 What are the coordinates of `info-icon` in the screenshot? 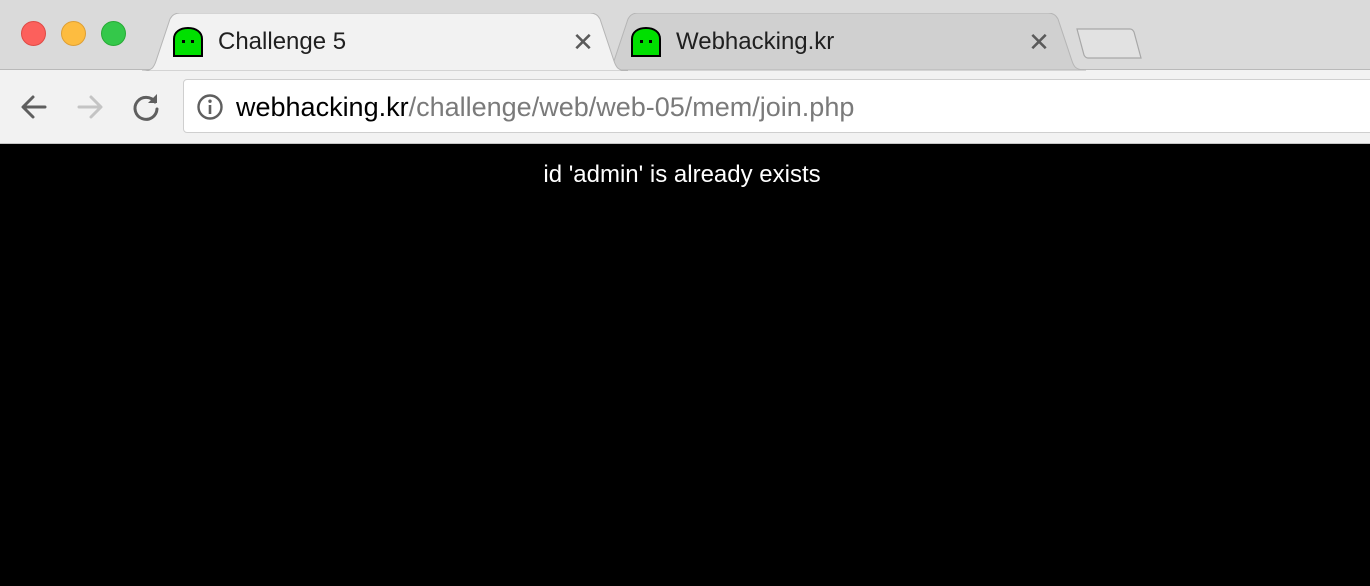 It's located at (210, 107).